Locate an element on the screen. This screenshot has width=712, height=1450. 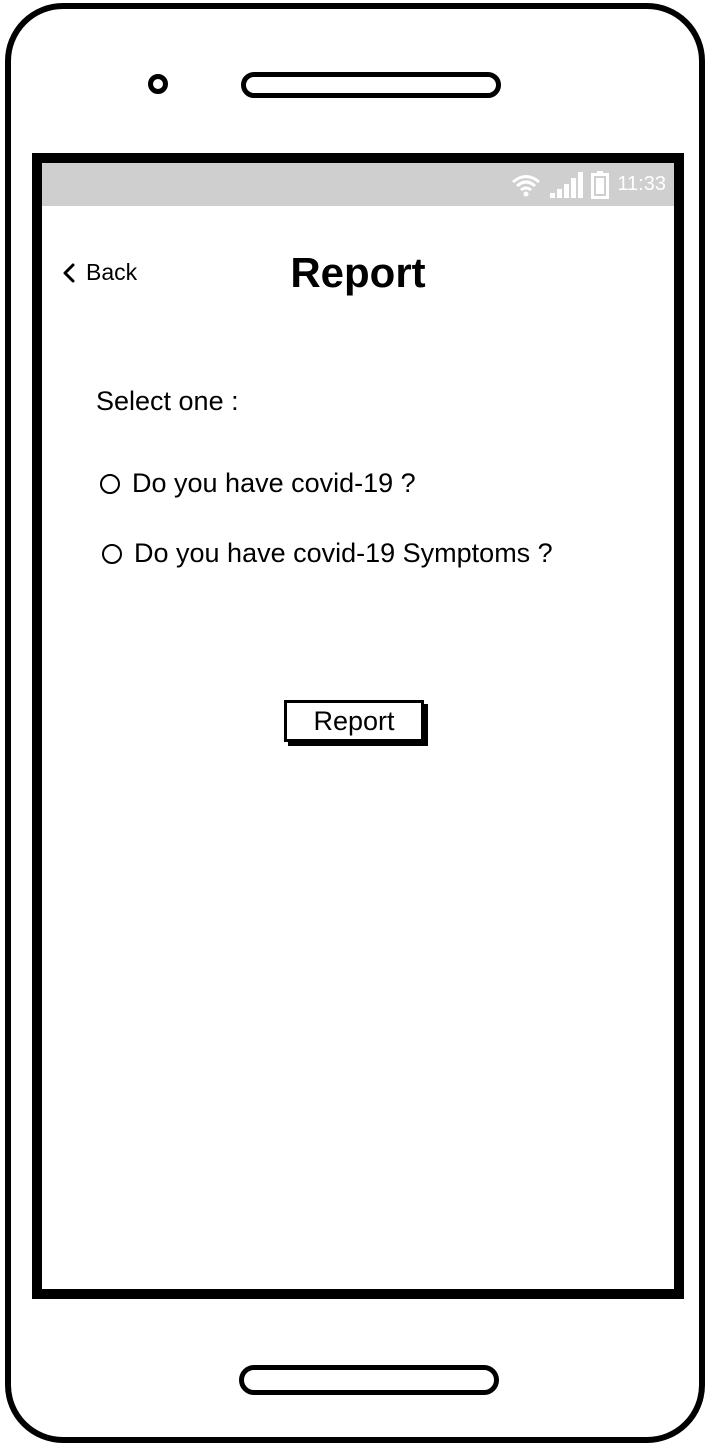
signal-icon is located at coordinates (567, 184).